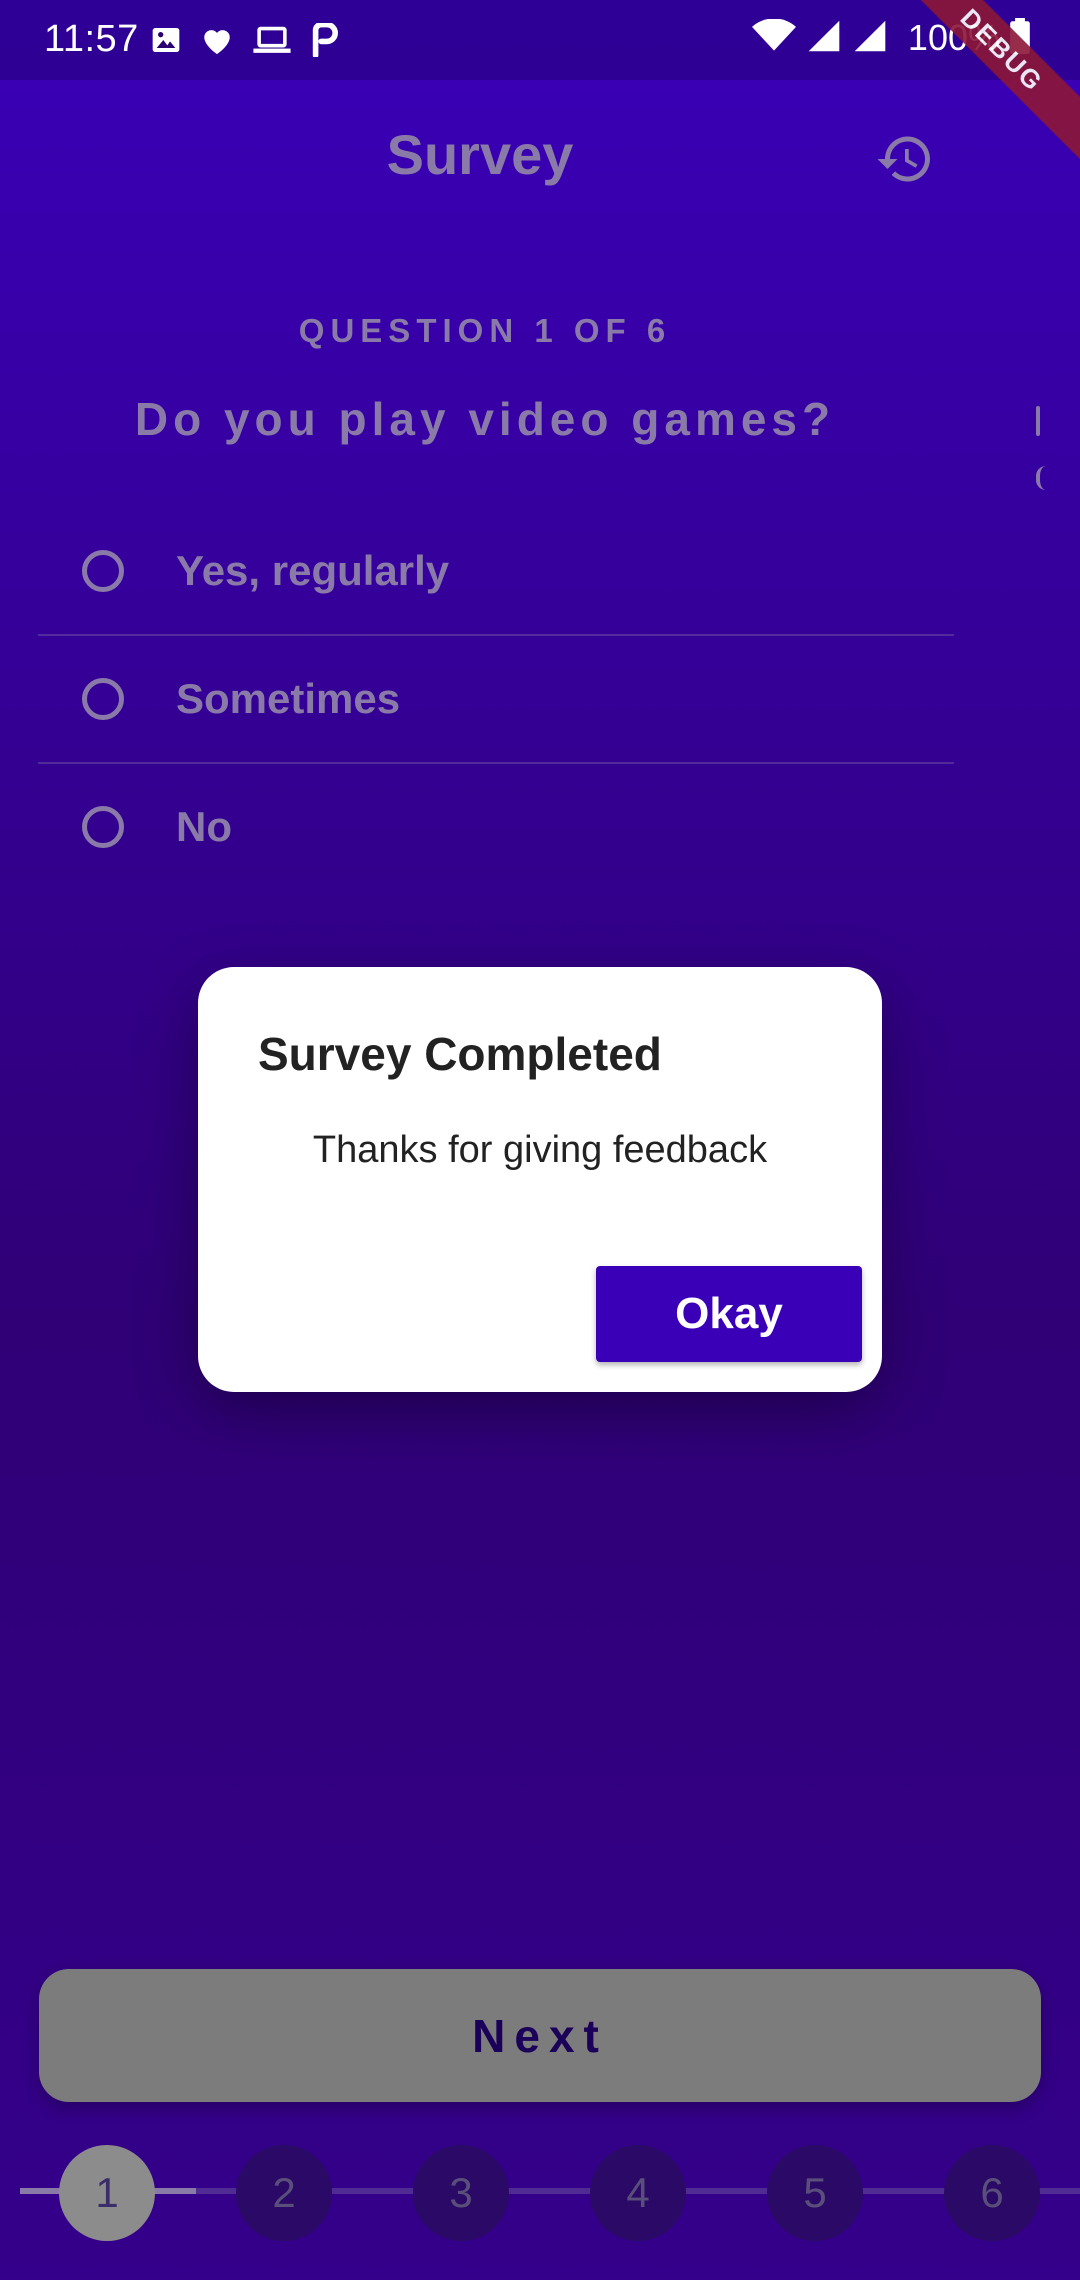  I want to click on status-time: 11:57, so click(91, 39).